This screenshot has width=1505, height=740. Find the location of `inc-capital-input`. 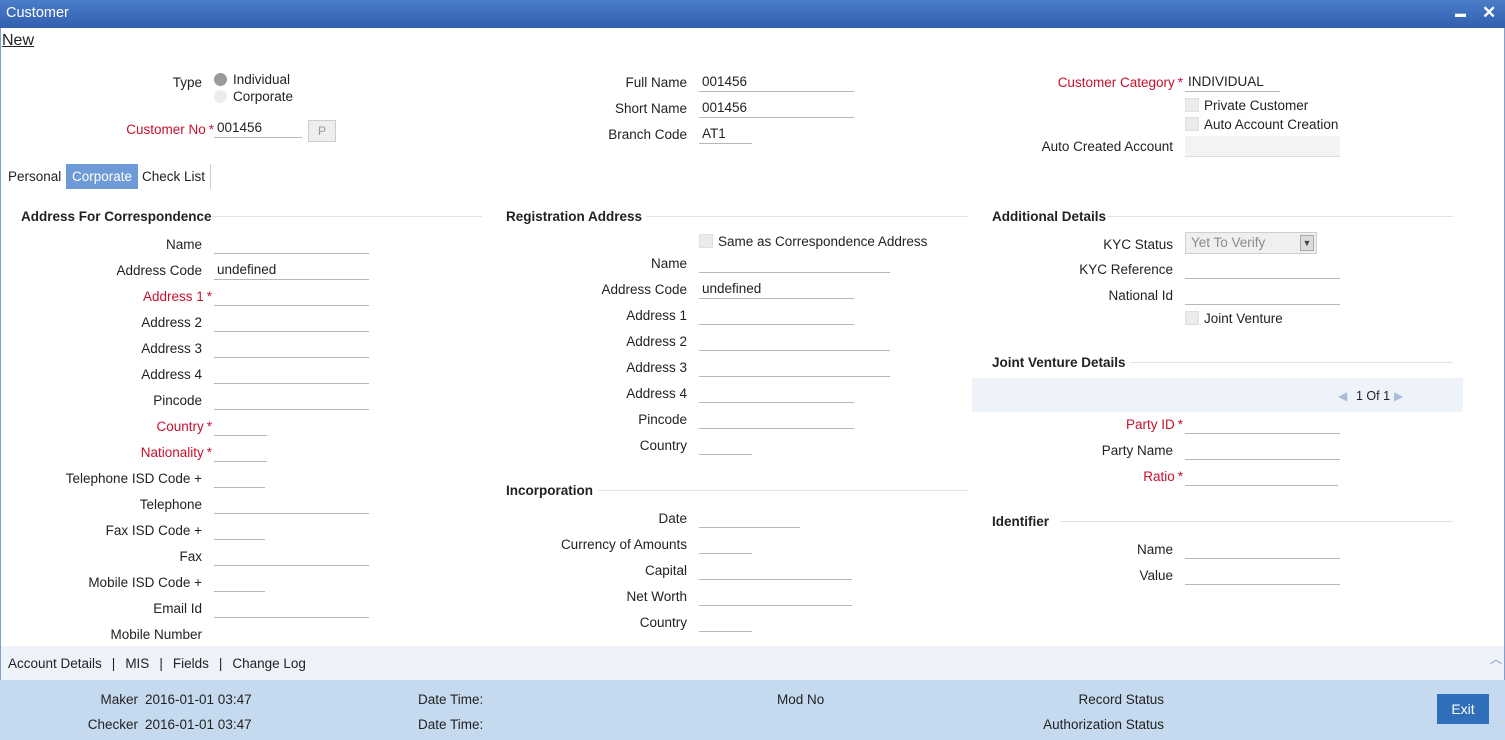

inc-capital-input is located at coordinates (775, 570).